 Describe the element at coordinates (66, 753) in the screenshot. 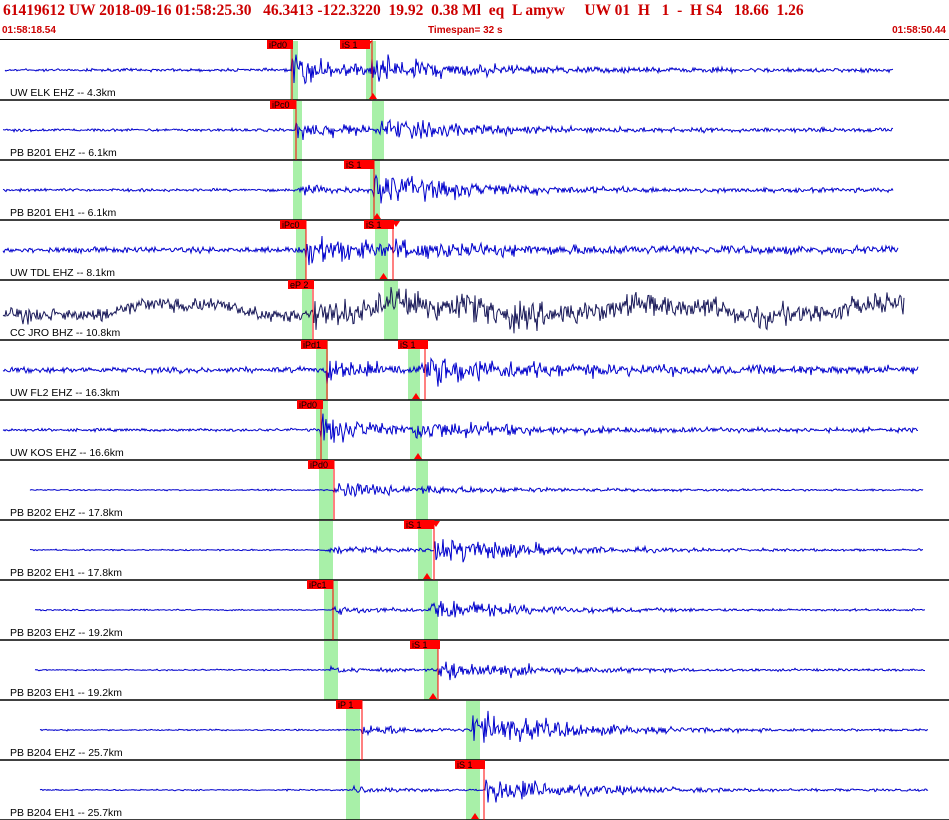

I see `channel-label: PB B204 EHZ -- 25.7km` at that location.